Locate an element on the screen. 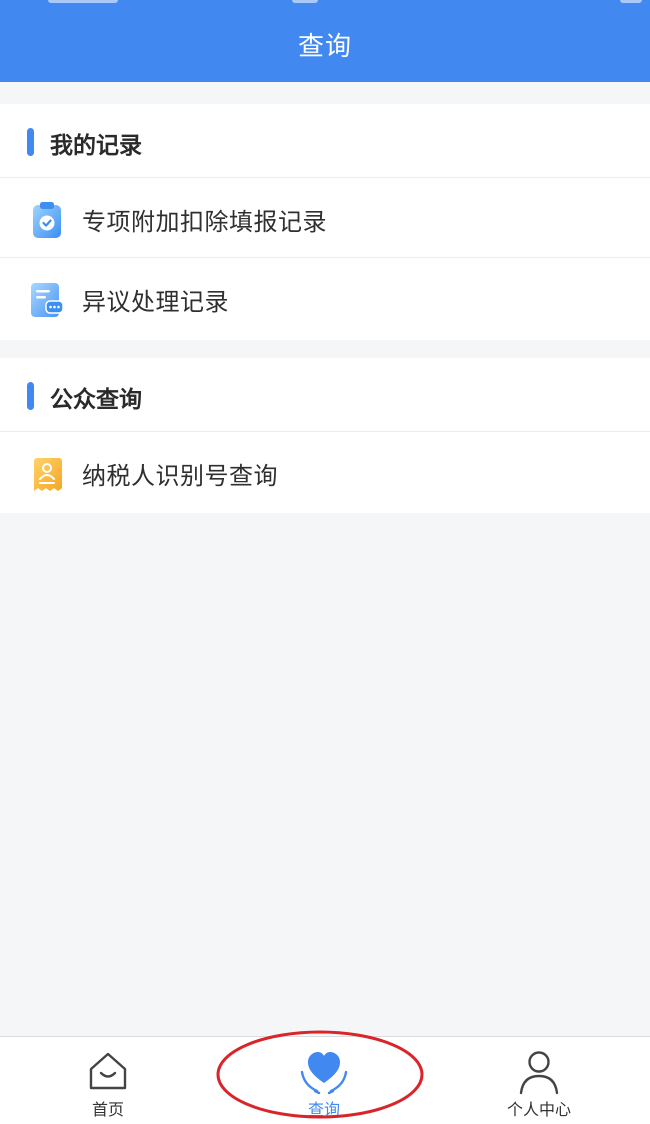  section-public-query: 公众查询 纳税人识别号查询 is located at coordinates (325, 435).